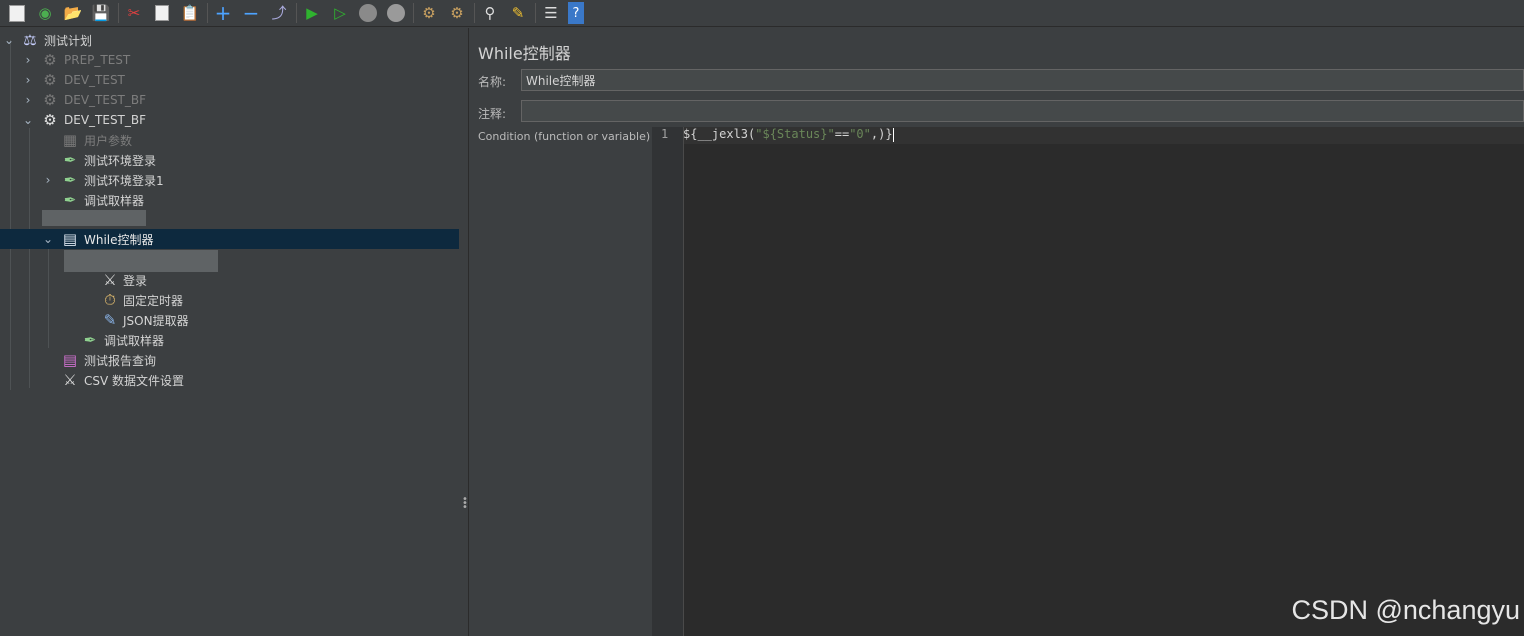 The width and height of the screenshot is (1524, 636). What do you see at coordinates (134, 13) in the screenshot?
I see `cut-icon: ✂` at bounding box center [134, 13].